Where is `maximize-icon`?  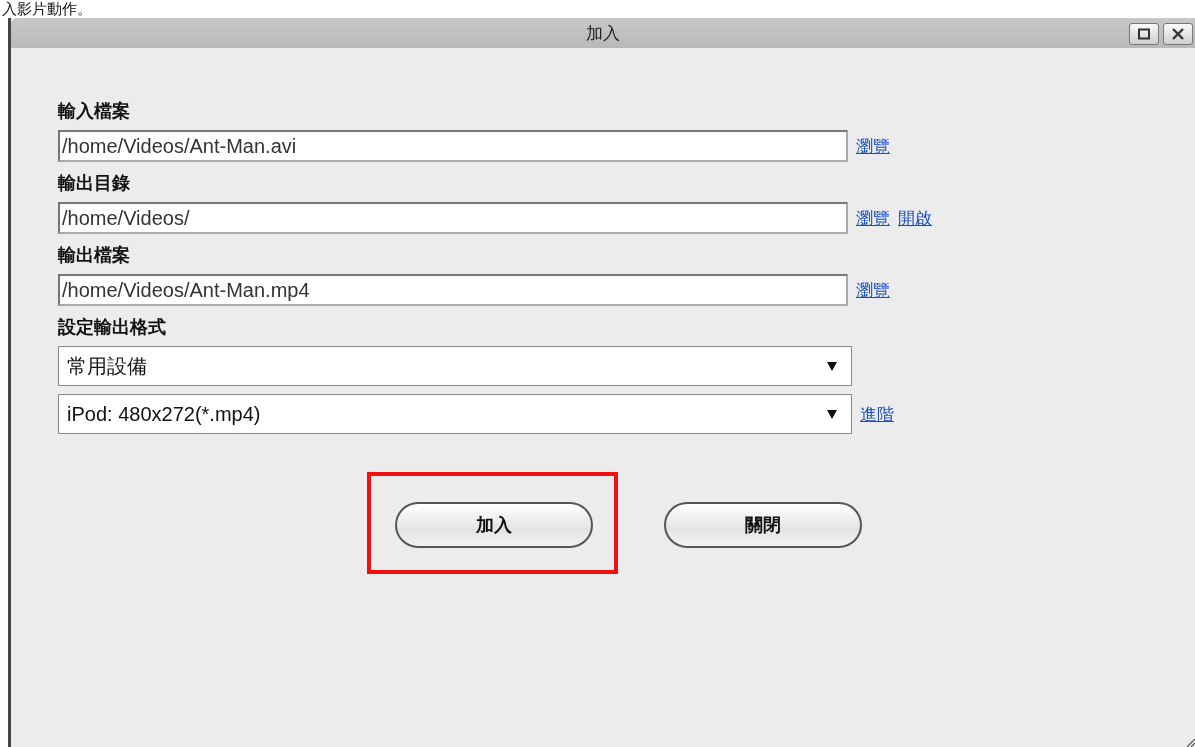
maximize-icon is located at coordinates (1144, 34).